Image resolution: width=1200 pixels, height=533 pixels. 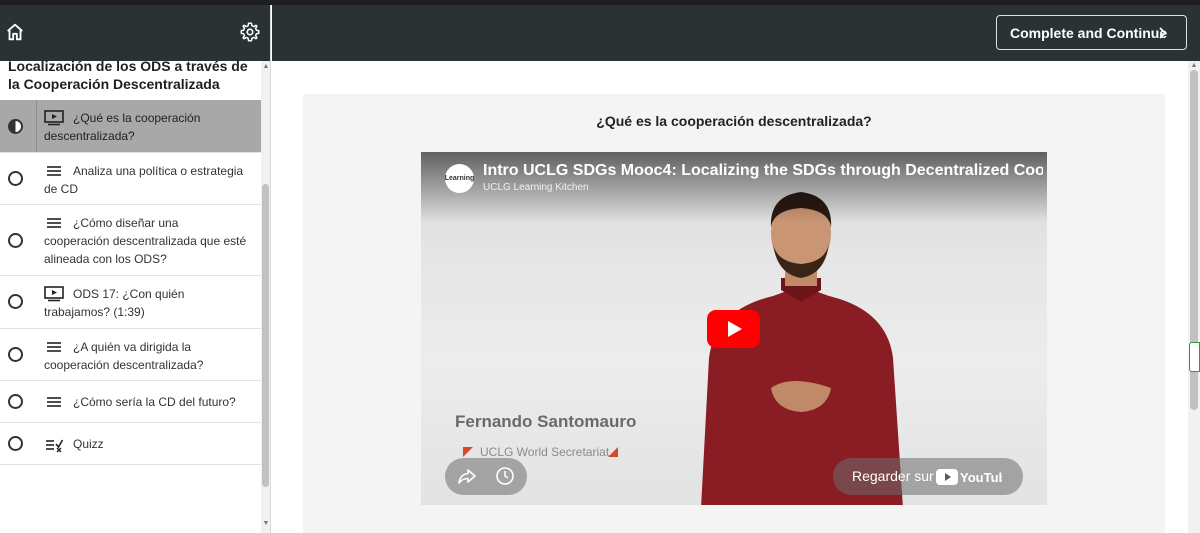 What do you see at coordinates (88, 444) in the screenshot?
I see `lesson-label: Quizz` at bounding box center [88, 444].